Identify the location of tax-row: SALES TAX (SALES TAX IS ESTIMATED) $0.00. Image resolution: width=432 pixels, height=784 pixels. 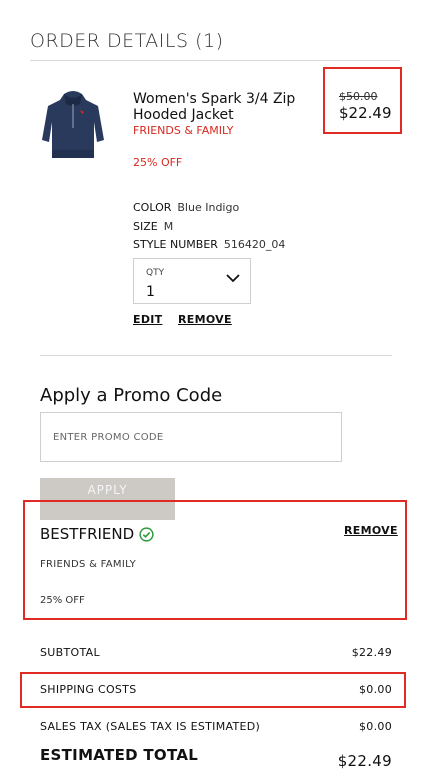
(216, 726).